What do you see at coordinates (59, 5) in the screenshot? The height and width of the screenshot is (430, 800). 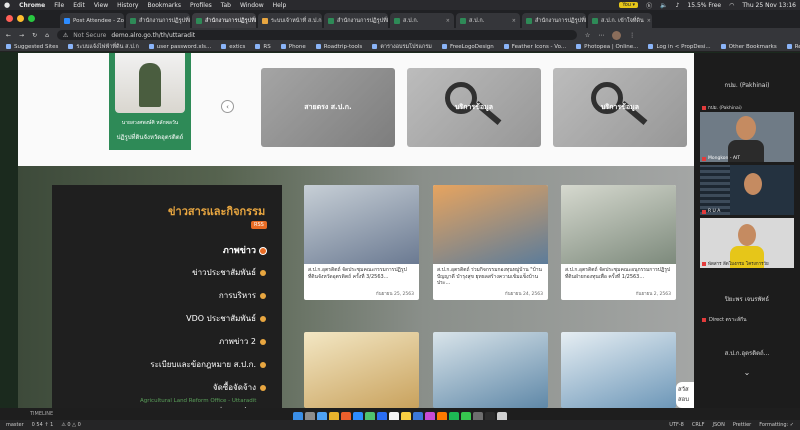 I see `menubar-file: File` at bounding box center [59, 5].